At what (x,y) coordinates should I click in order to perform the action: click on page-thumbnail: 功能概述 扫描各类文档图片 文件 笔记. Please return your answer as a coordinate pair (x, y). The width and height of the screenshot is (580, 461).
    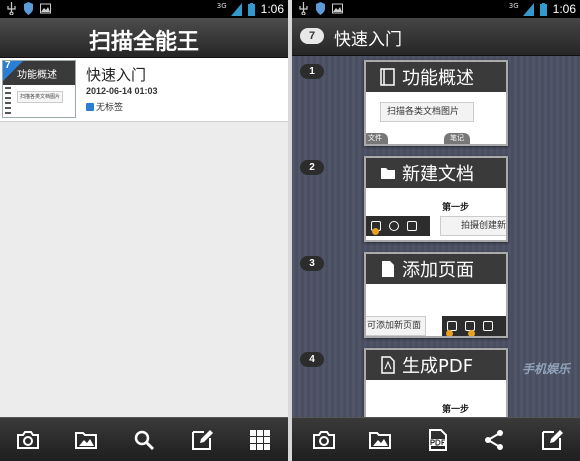
    Looking at the image, I should click on (436, 103).